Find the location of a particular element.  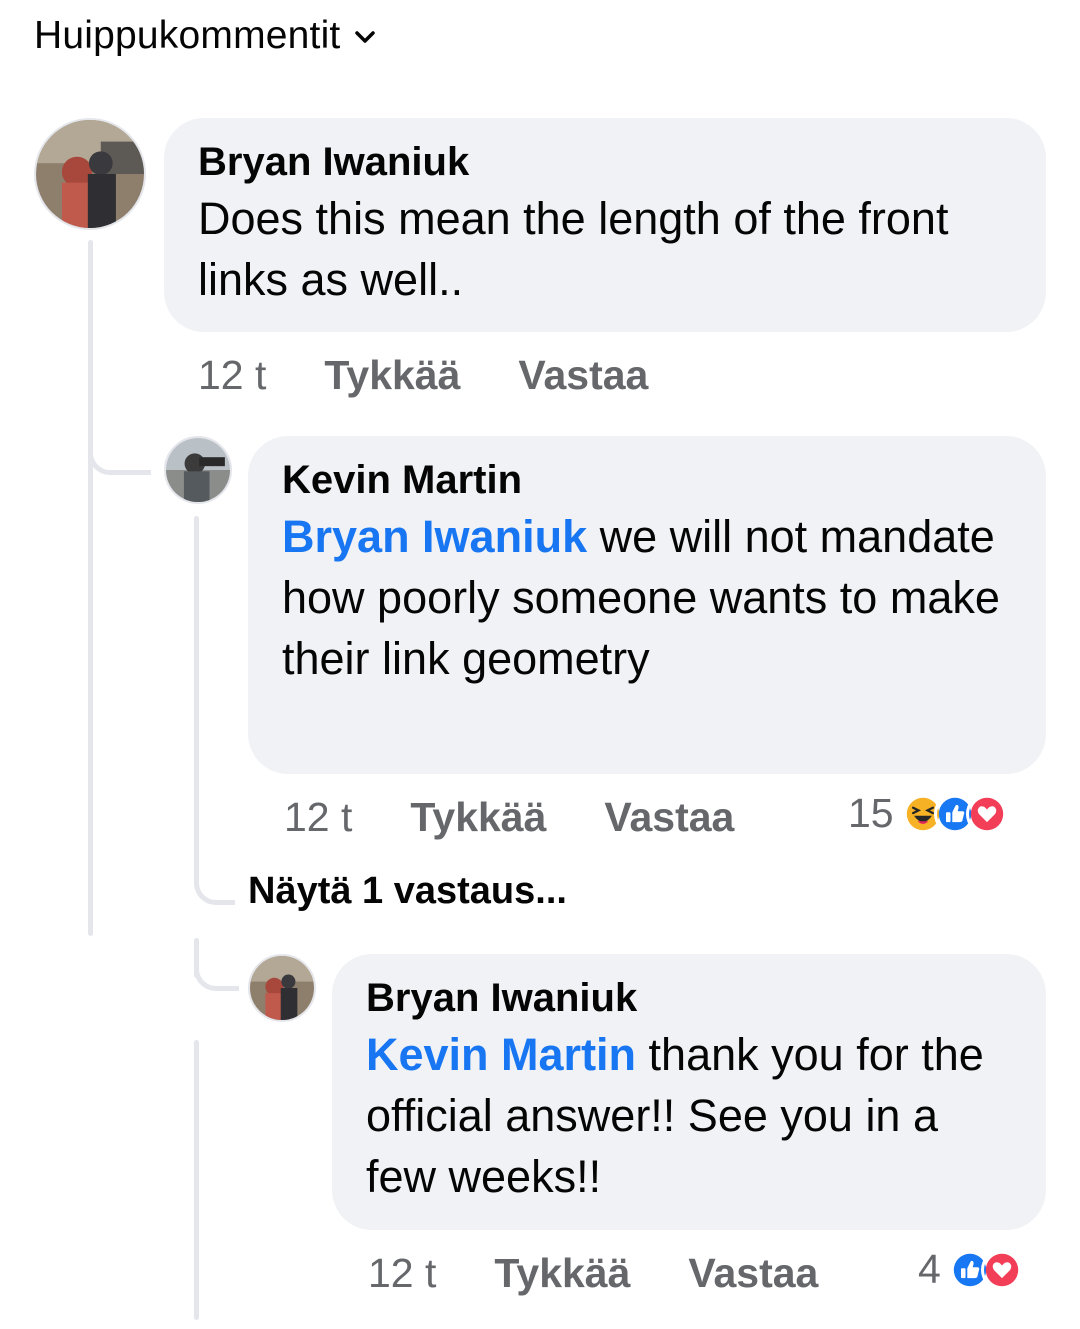

mention-link: Kevin Martin is located at coordinates (501, 1054).